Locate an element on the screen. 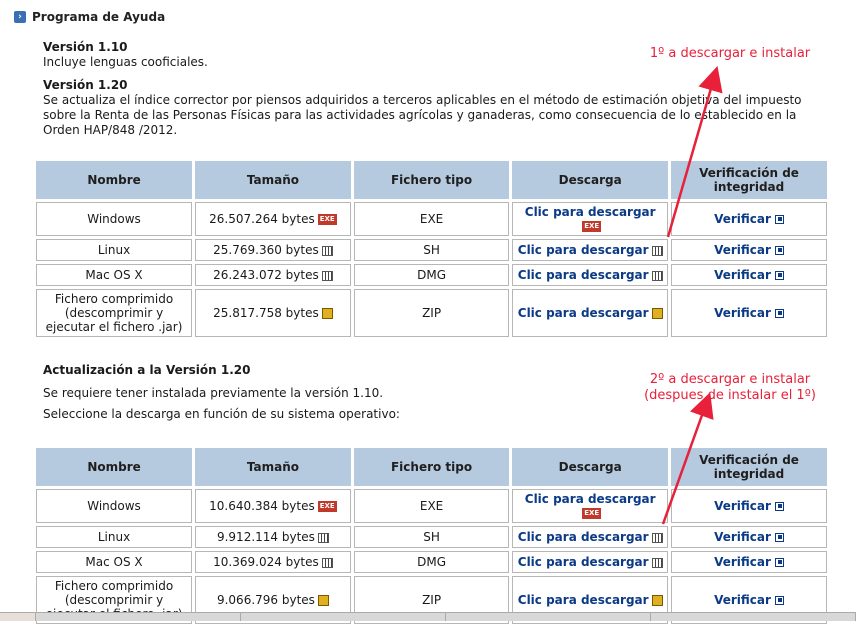 The image size is (856, 627). annotation-second-line1: 2º a descargar e instalar is located at coordinates (730, 379).